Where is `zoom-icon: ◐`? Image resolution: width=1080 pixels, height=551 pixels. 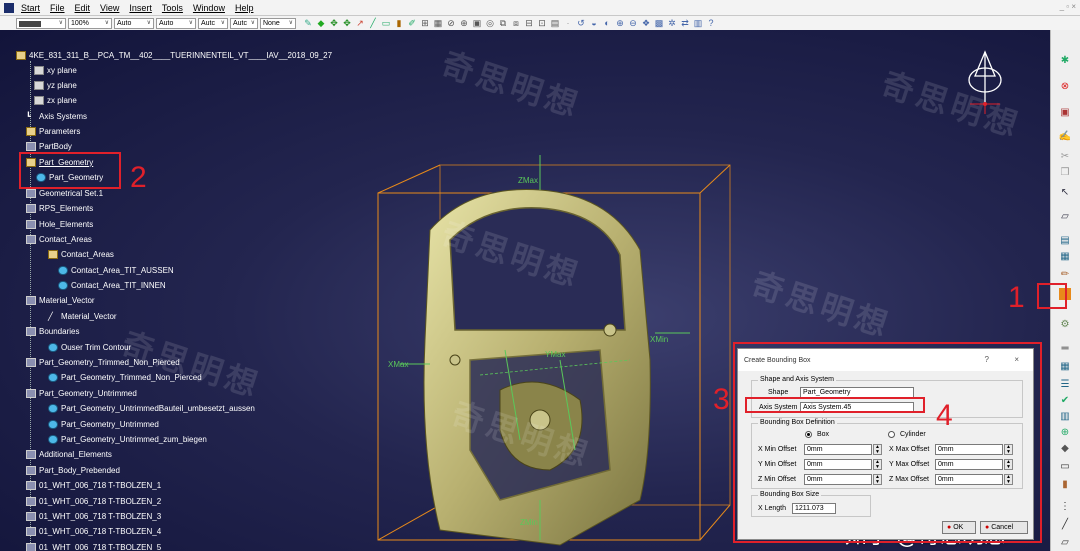
zoom-icon: ◐ is located at coordinates (607, 23).